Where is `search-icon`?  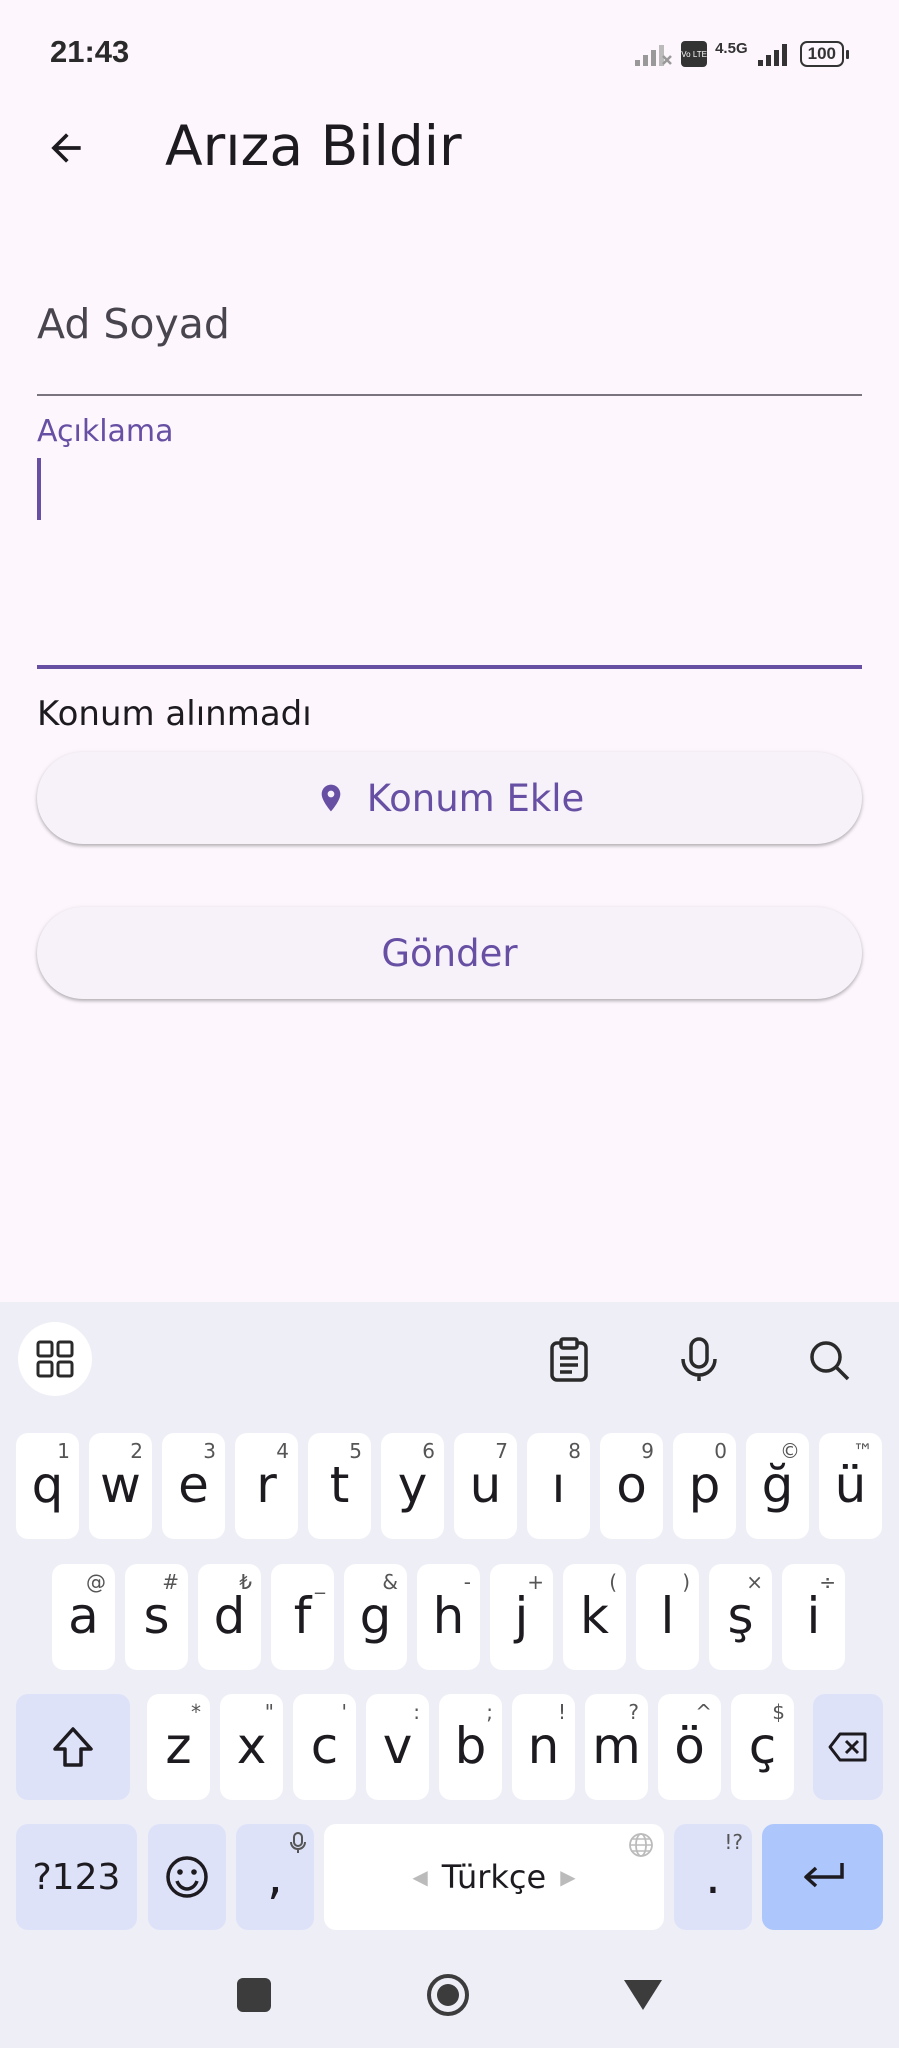
search-icon is located at coordinates (830, 1361).